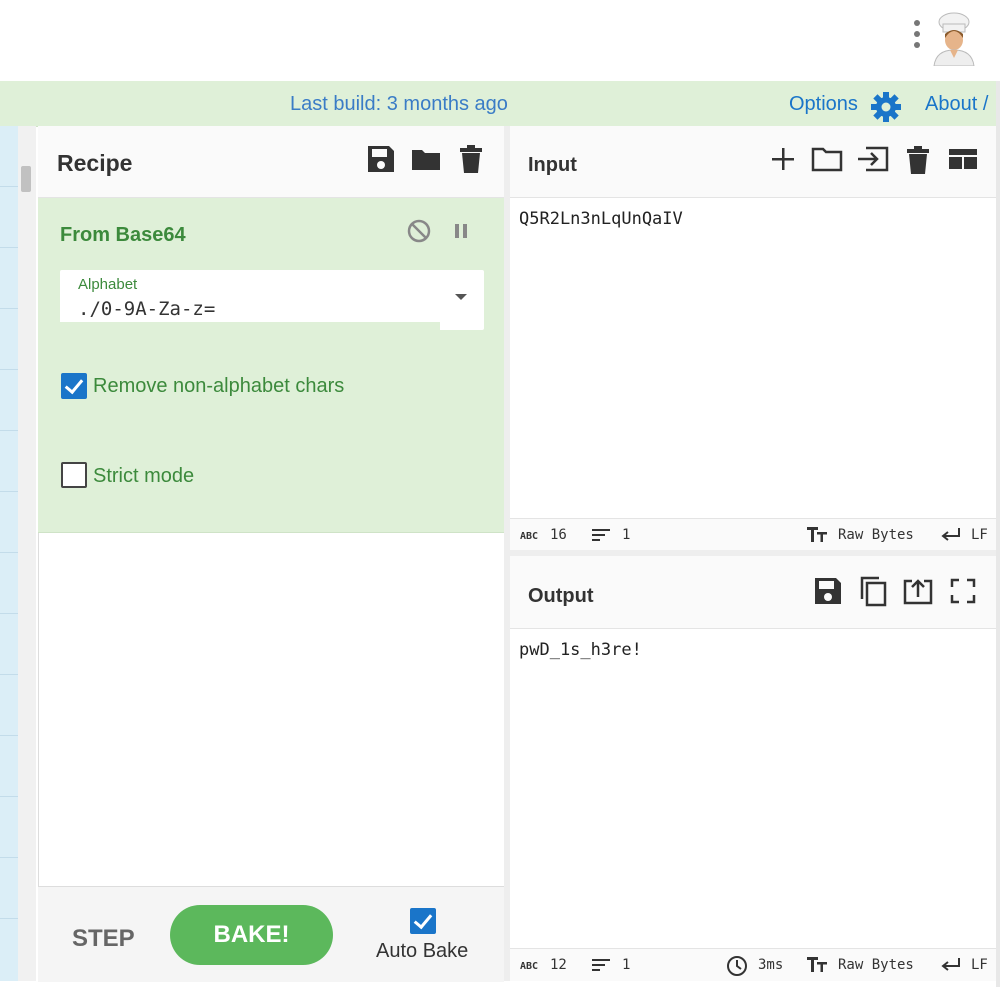 This screenshot has height=987, width=1000. I want to click on options-link: Options, so click(823, 104).